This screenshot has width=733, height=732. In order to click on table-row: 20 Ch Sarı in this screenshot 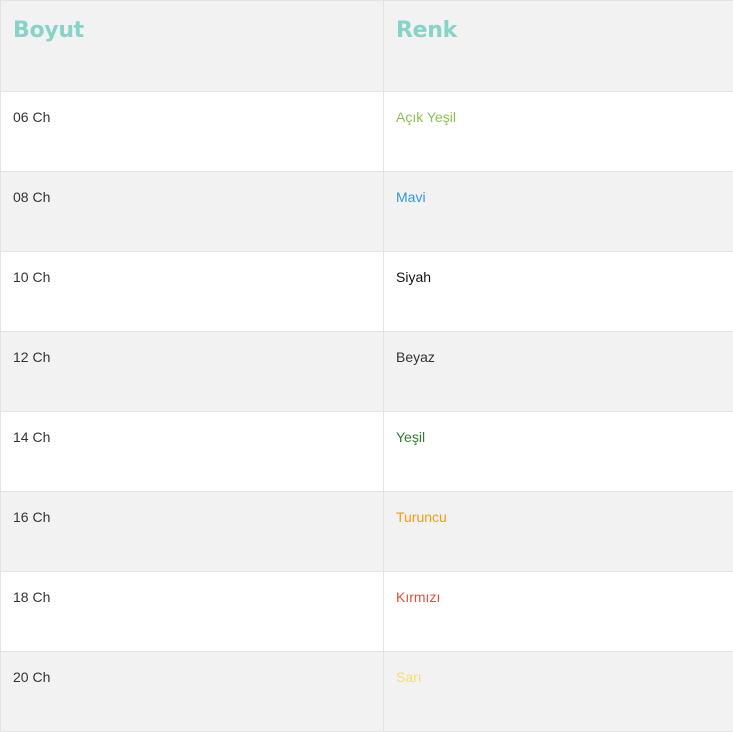, I will do `click(366, 691)`.